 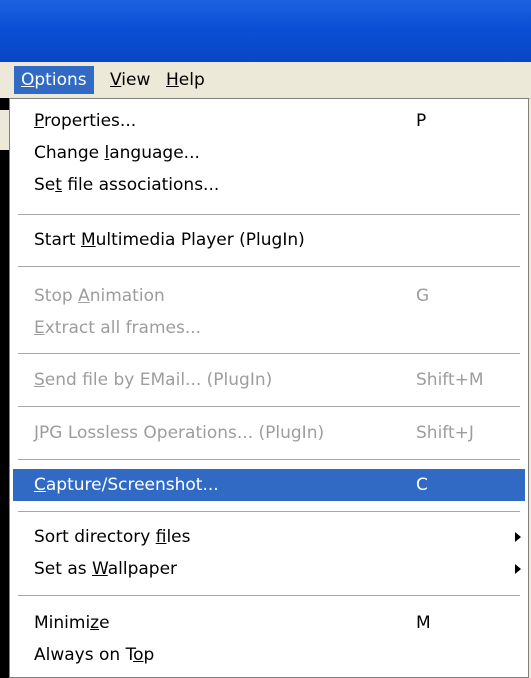 I want to click on menu-options: Options, so click(x=54, y=80).